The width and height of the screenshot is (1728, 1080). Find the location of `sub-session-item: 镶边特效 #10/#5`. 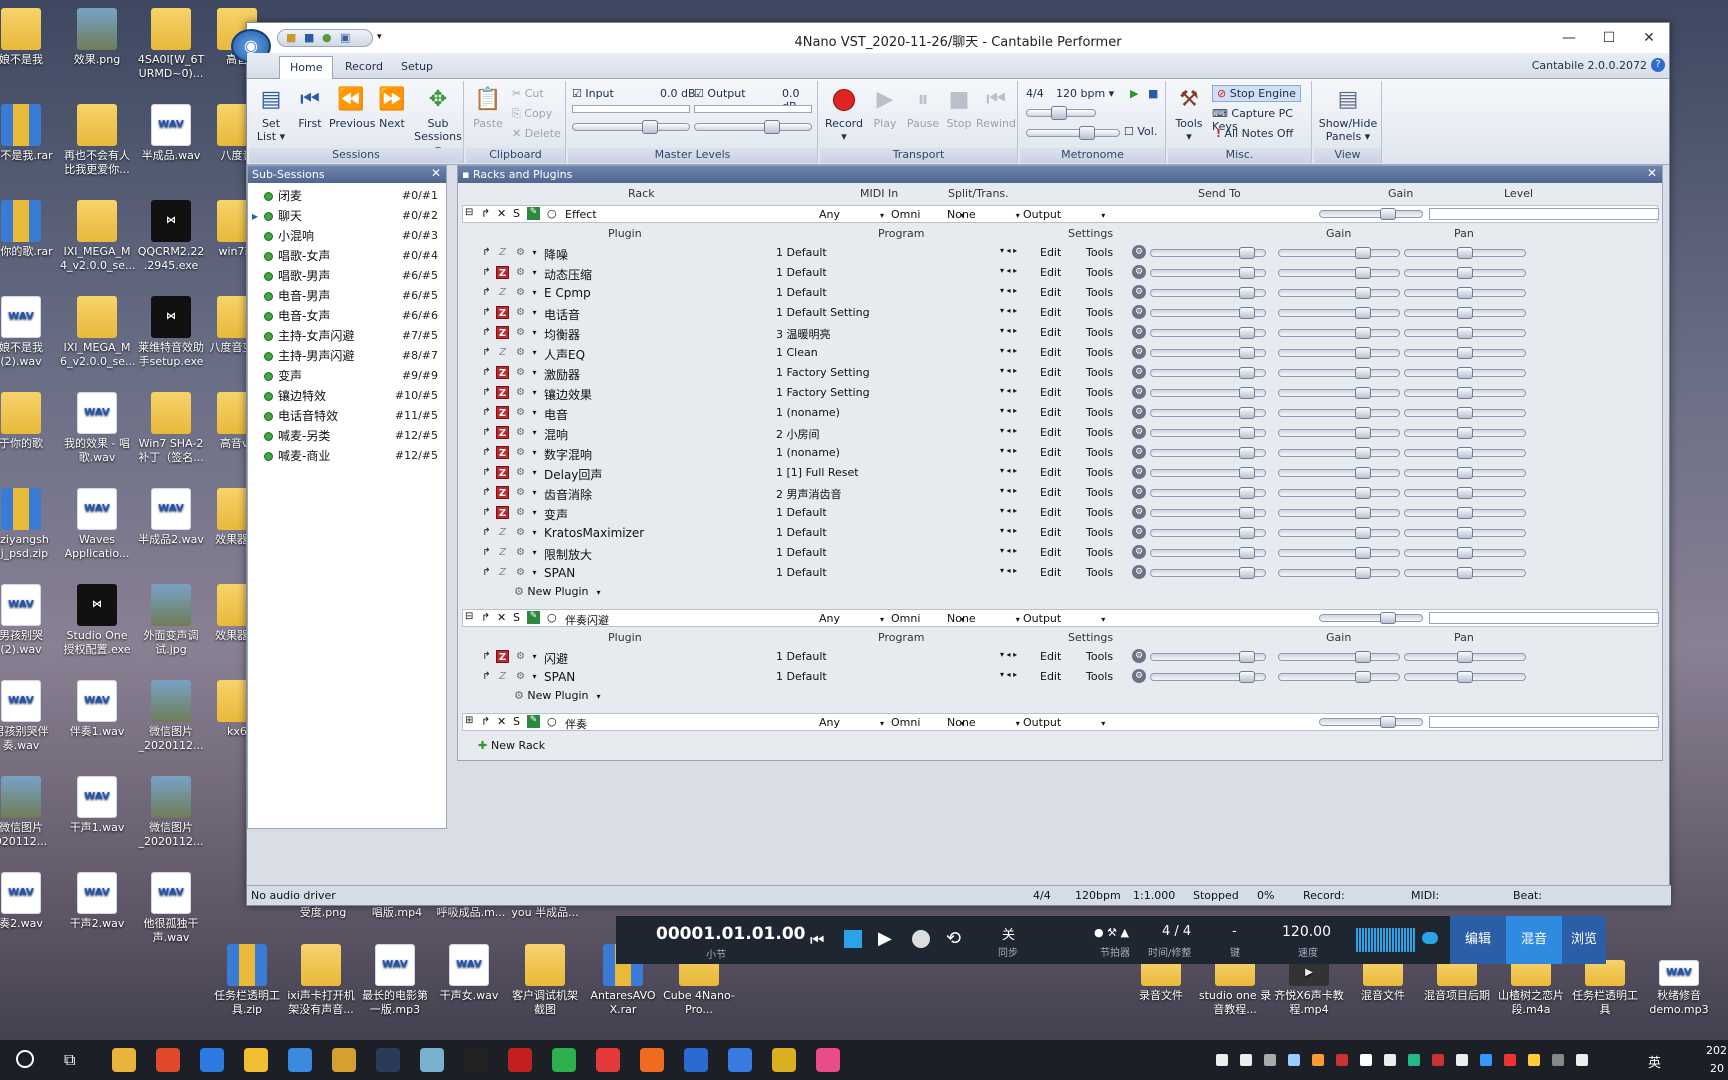

sub-session-item: 镶边特效 #10/#5 is located at coordinates (347, 396).